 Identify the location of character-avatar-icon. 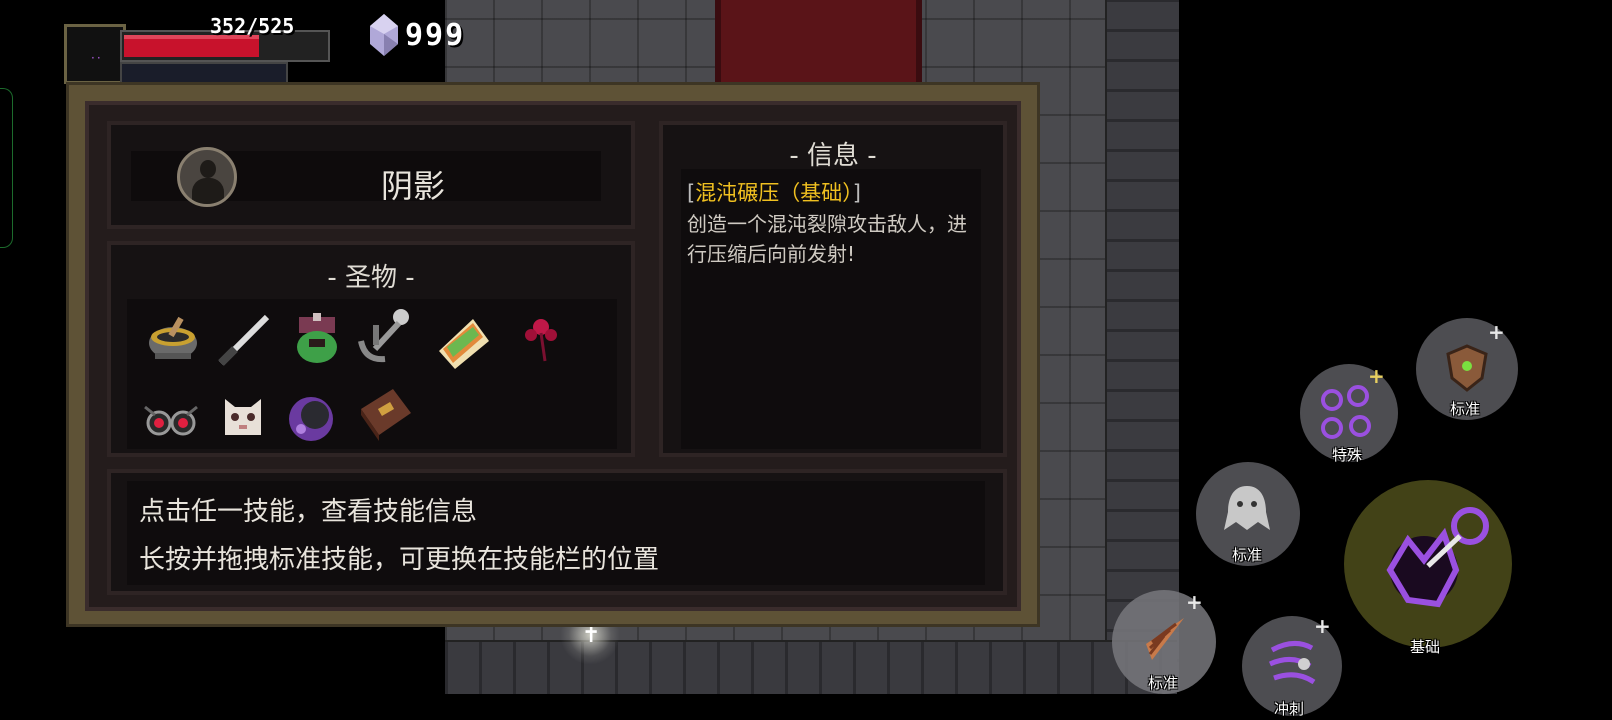
(207, 177).